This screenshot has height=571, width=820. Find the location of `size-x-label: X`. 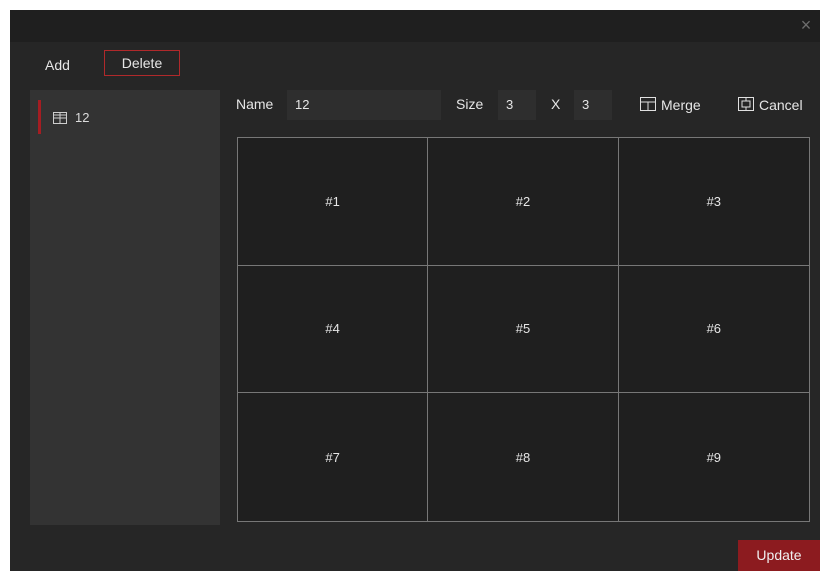

size-x-label: X is located at coordinates (556, 104).